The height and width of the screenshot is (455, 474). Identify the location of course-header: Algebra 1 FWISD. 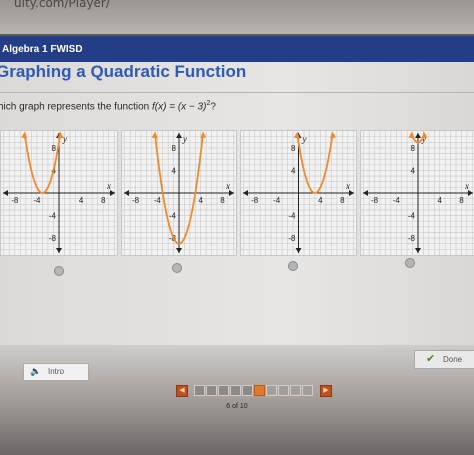
(237, 49).